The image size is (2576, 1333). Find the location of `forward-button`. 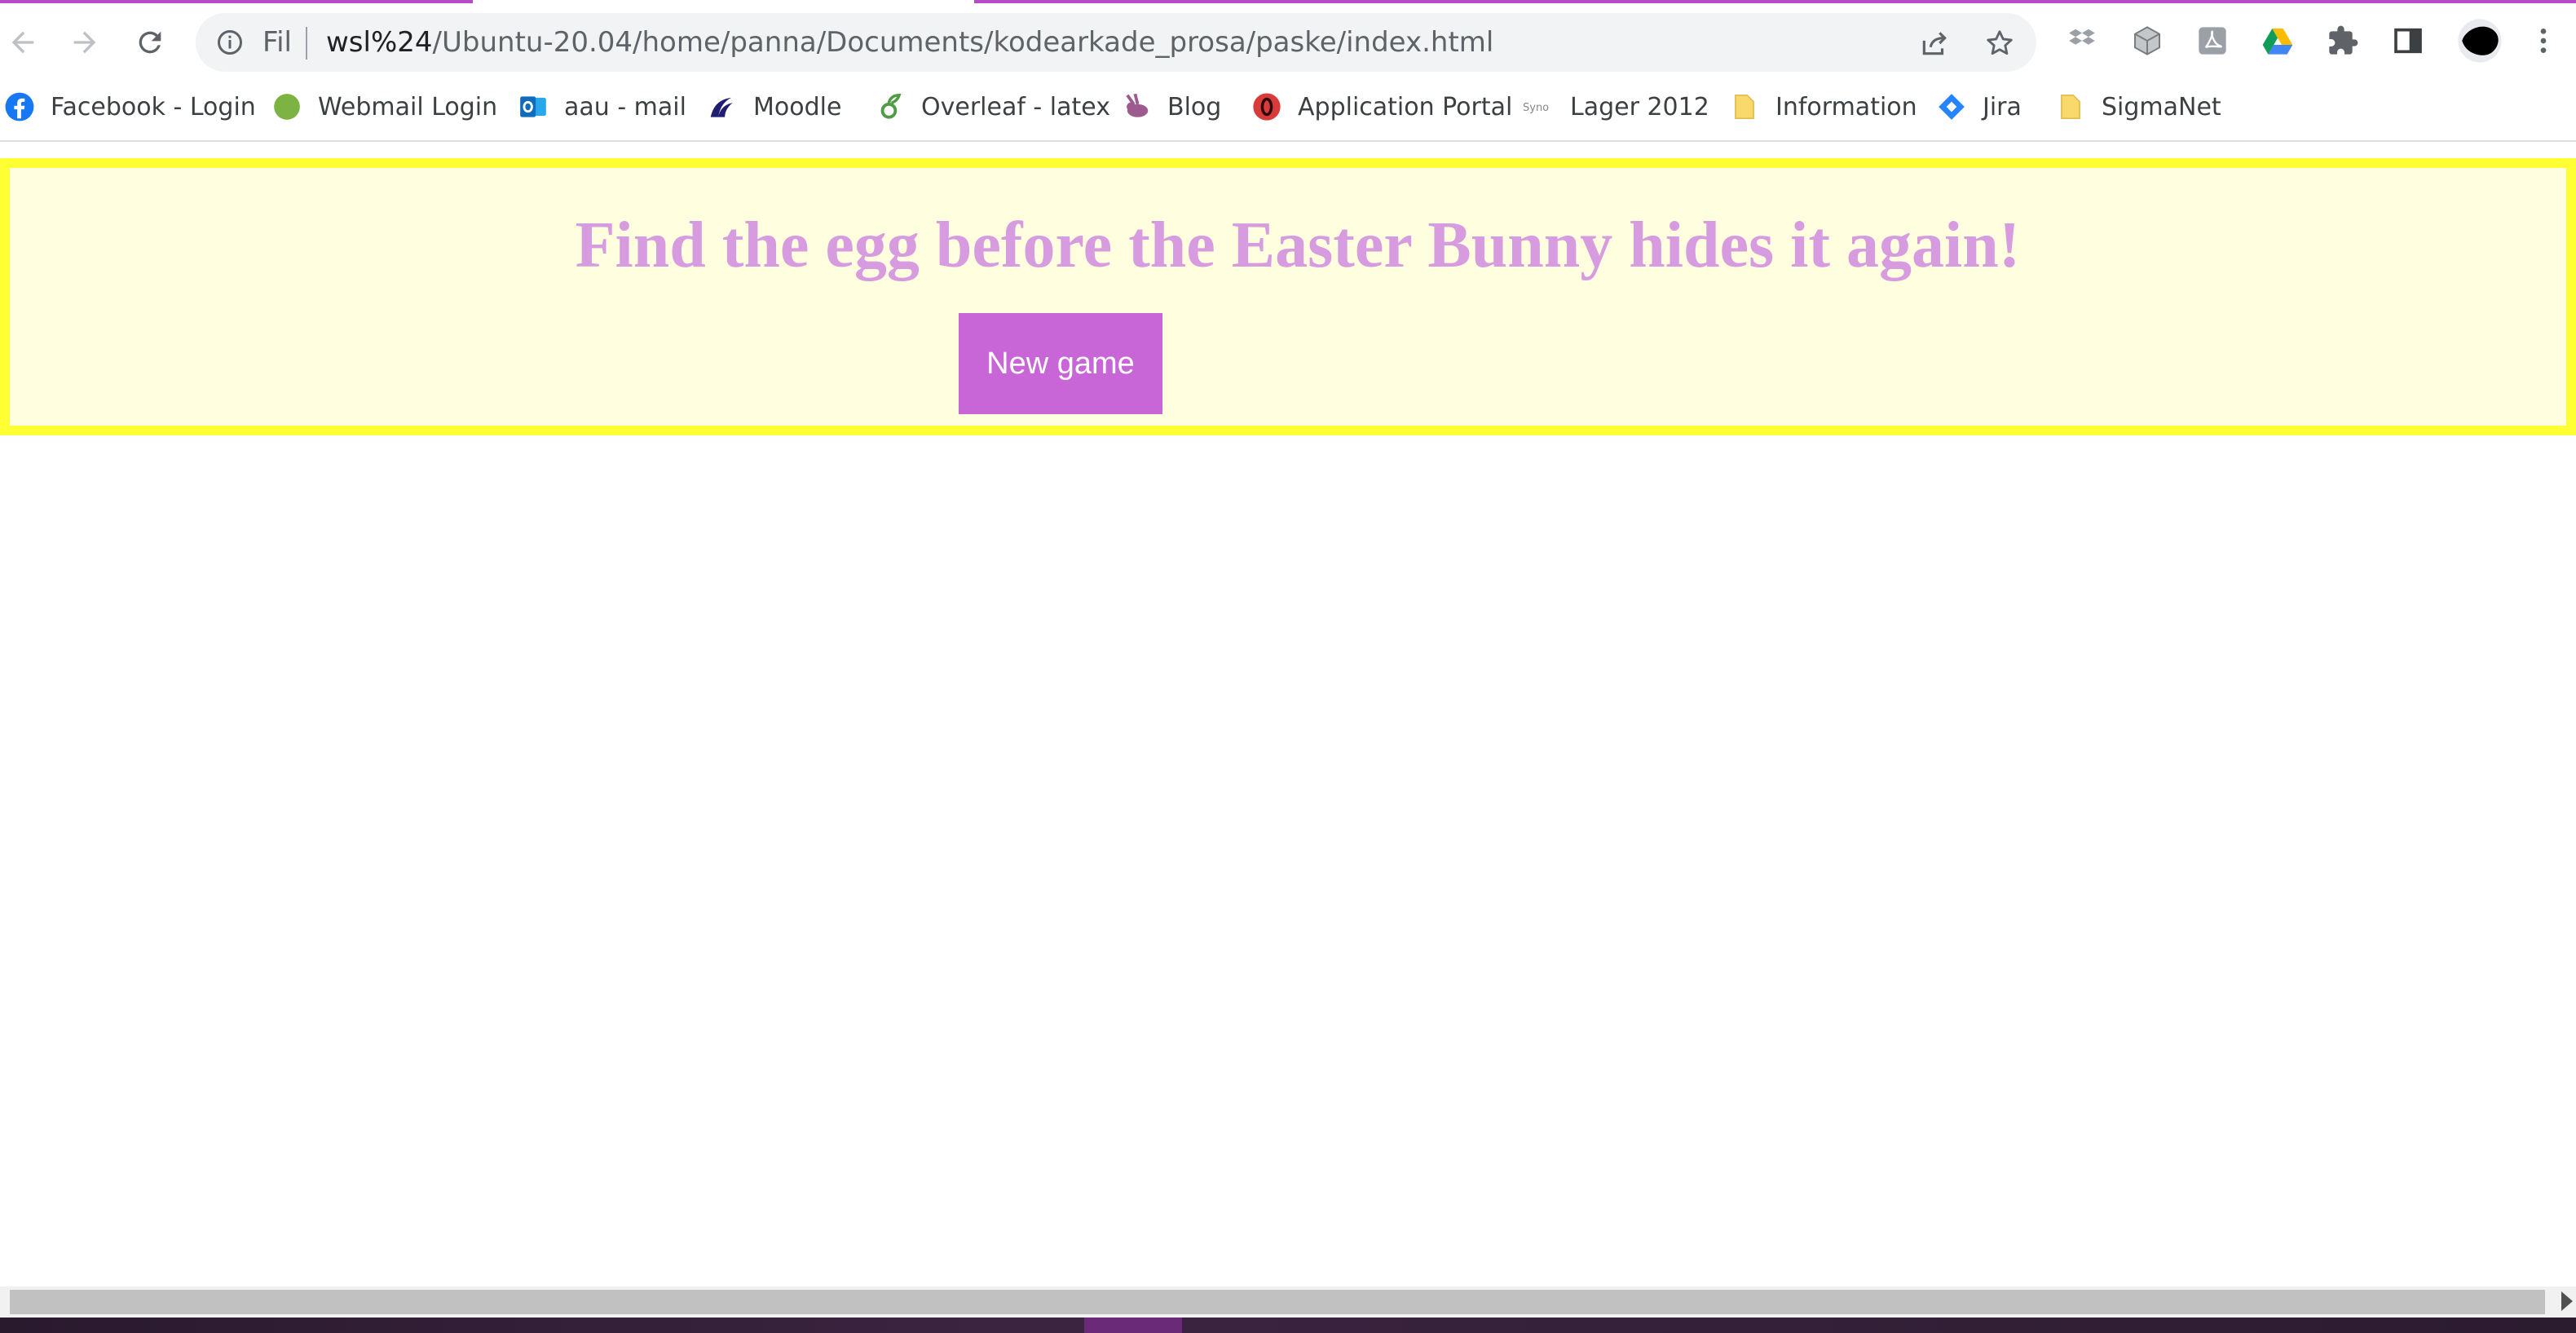

forward-button is located at coordinates (85, 42).